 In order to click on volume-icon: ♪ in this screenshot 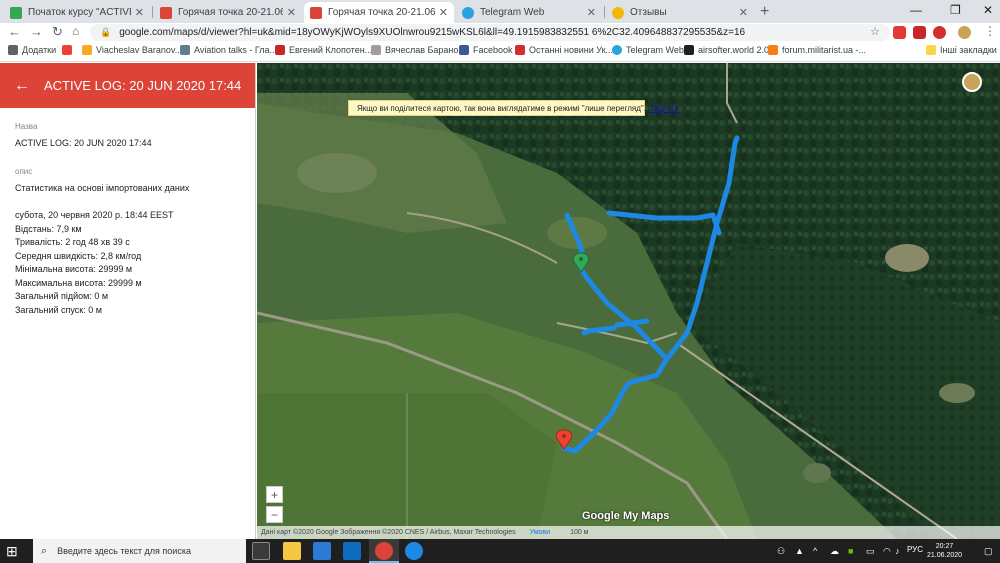, I will do `click(897, 551)`.